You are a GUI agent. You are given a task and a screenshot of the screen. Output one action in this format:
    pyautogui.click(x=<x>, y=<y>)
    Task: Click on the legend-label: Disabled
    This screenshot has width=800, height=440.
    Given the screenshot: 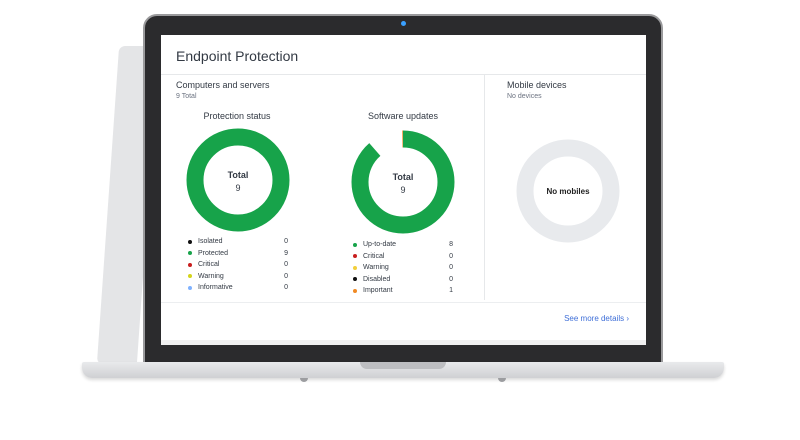 What is the action you would take?
    pyautogui.click(x=377, y=279)
    